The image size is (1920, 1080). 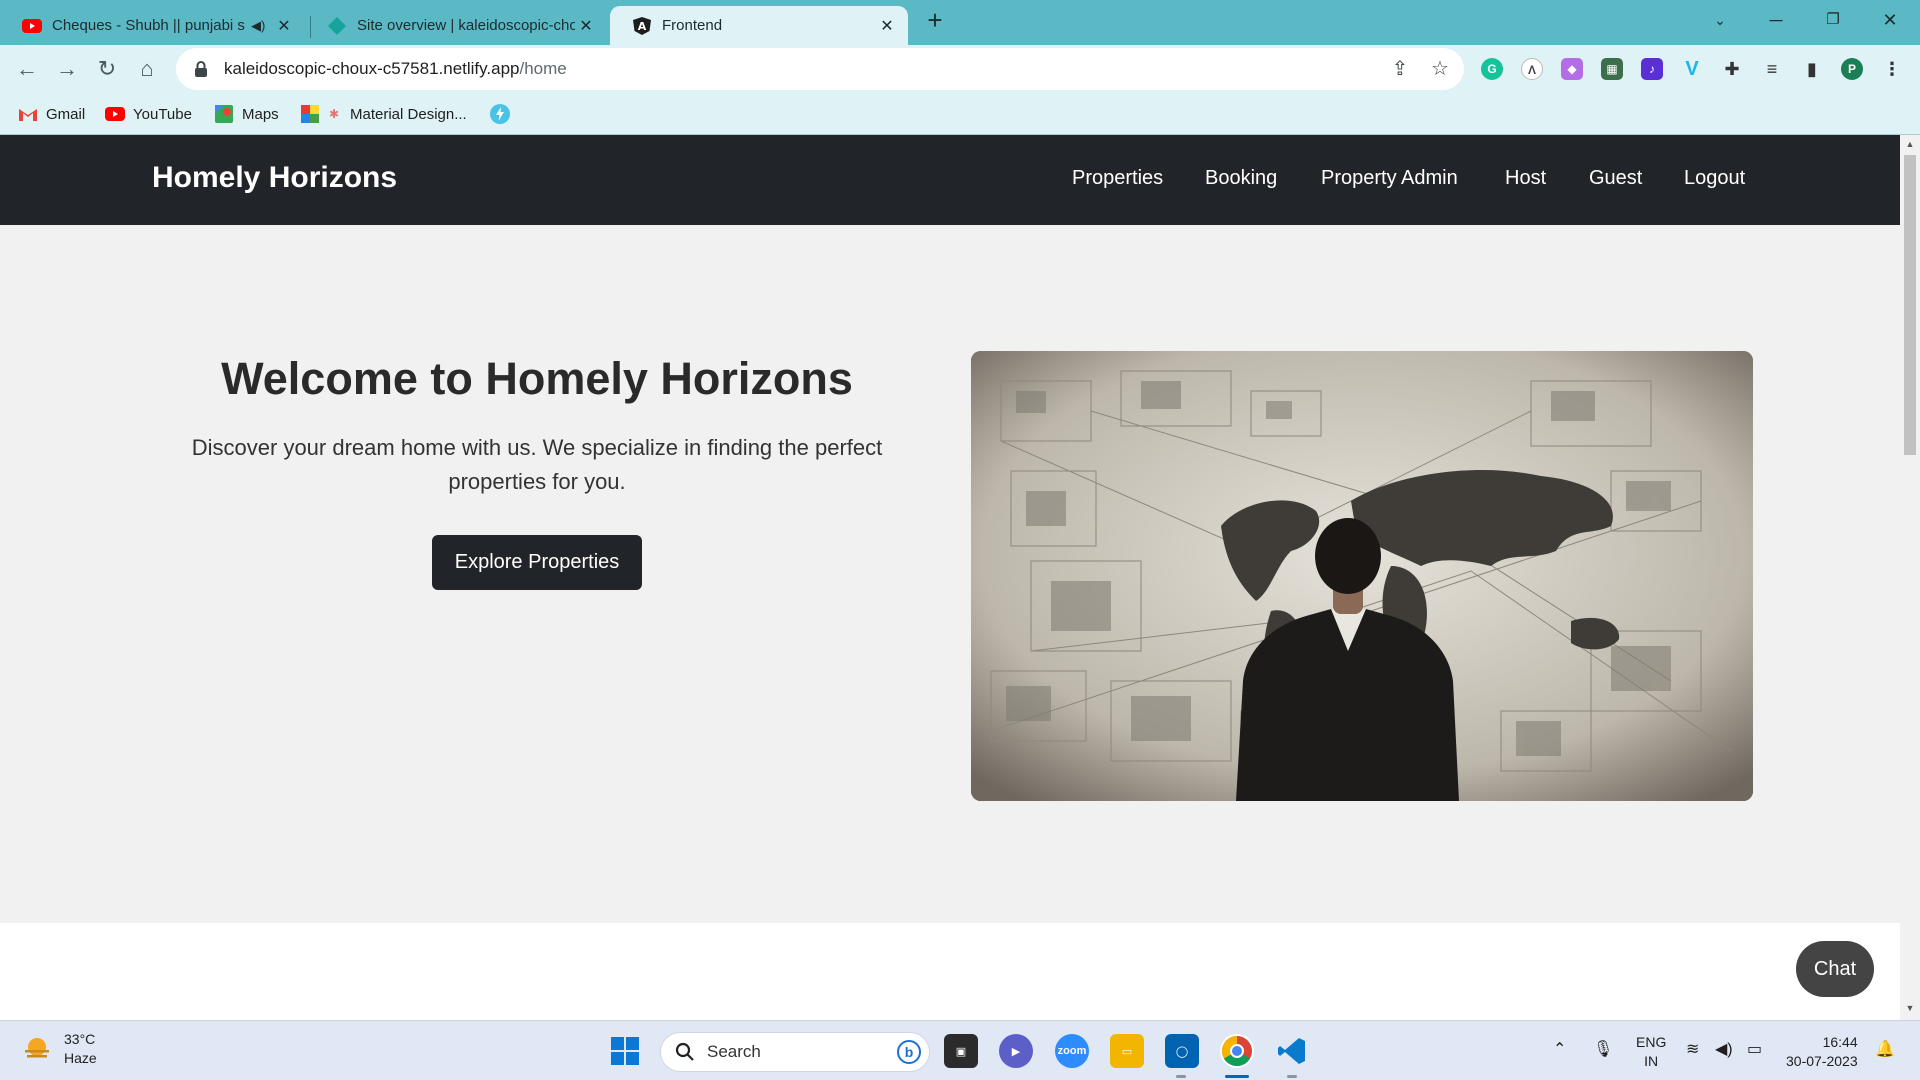 What do you see at coordinates (1812, 69) in the screenshot?
I see `side-panel-icon: ▮` at bounding box center [1812, 69].